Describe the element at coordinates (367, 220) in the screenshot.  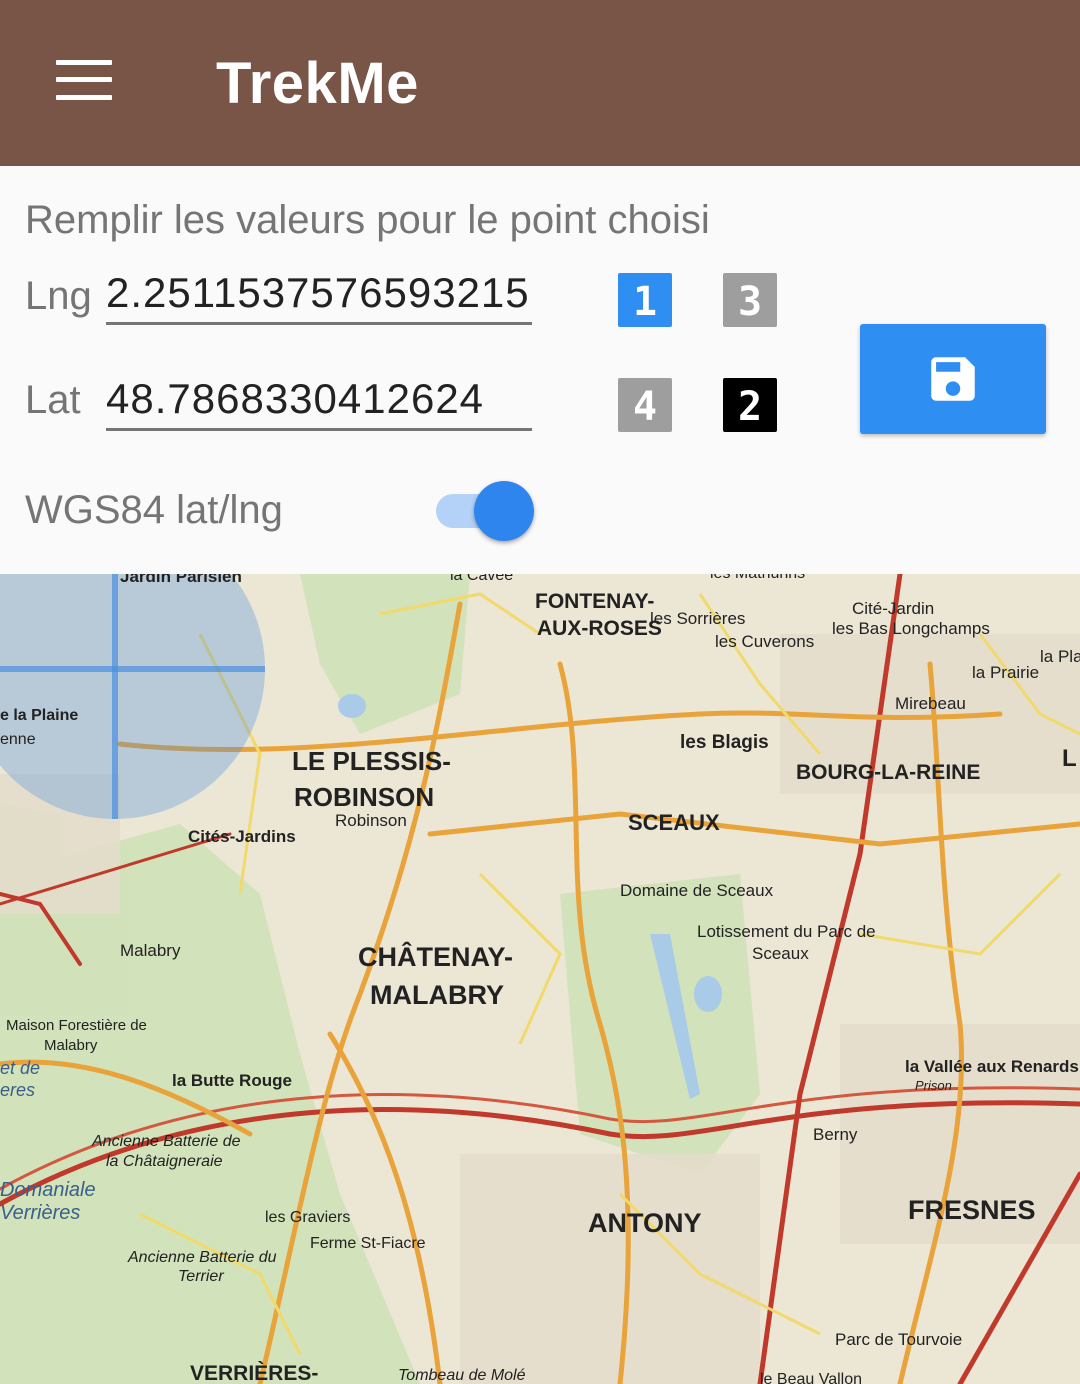
I see `instruction-text: Remplir les valeurs pour le point choisi` at that location.